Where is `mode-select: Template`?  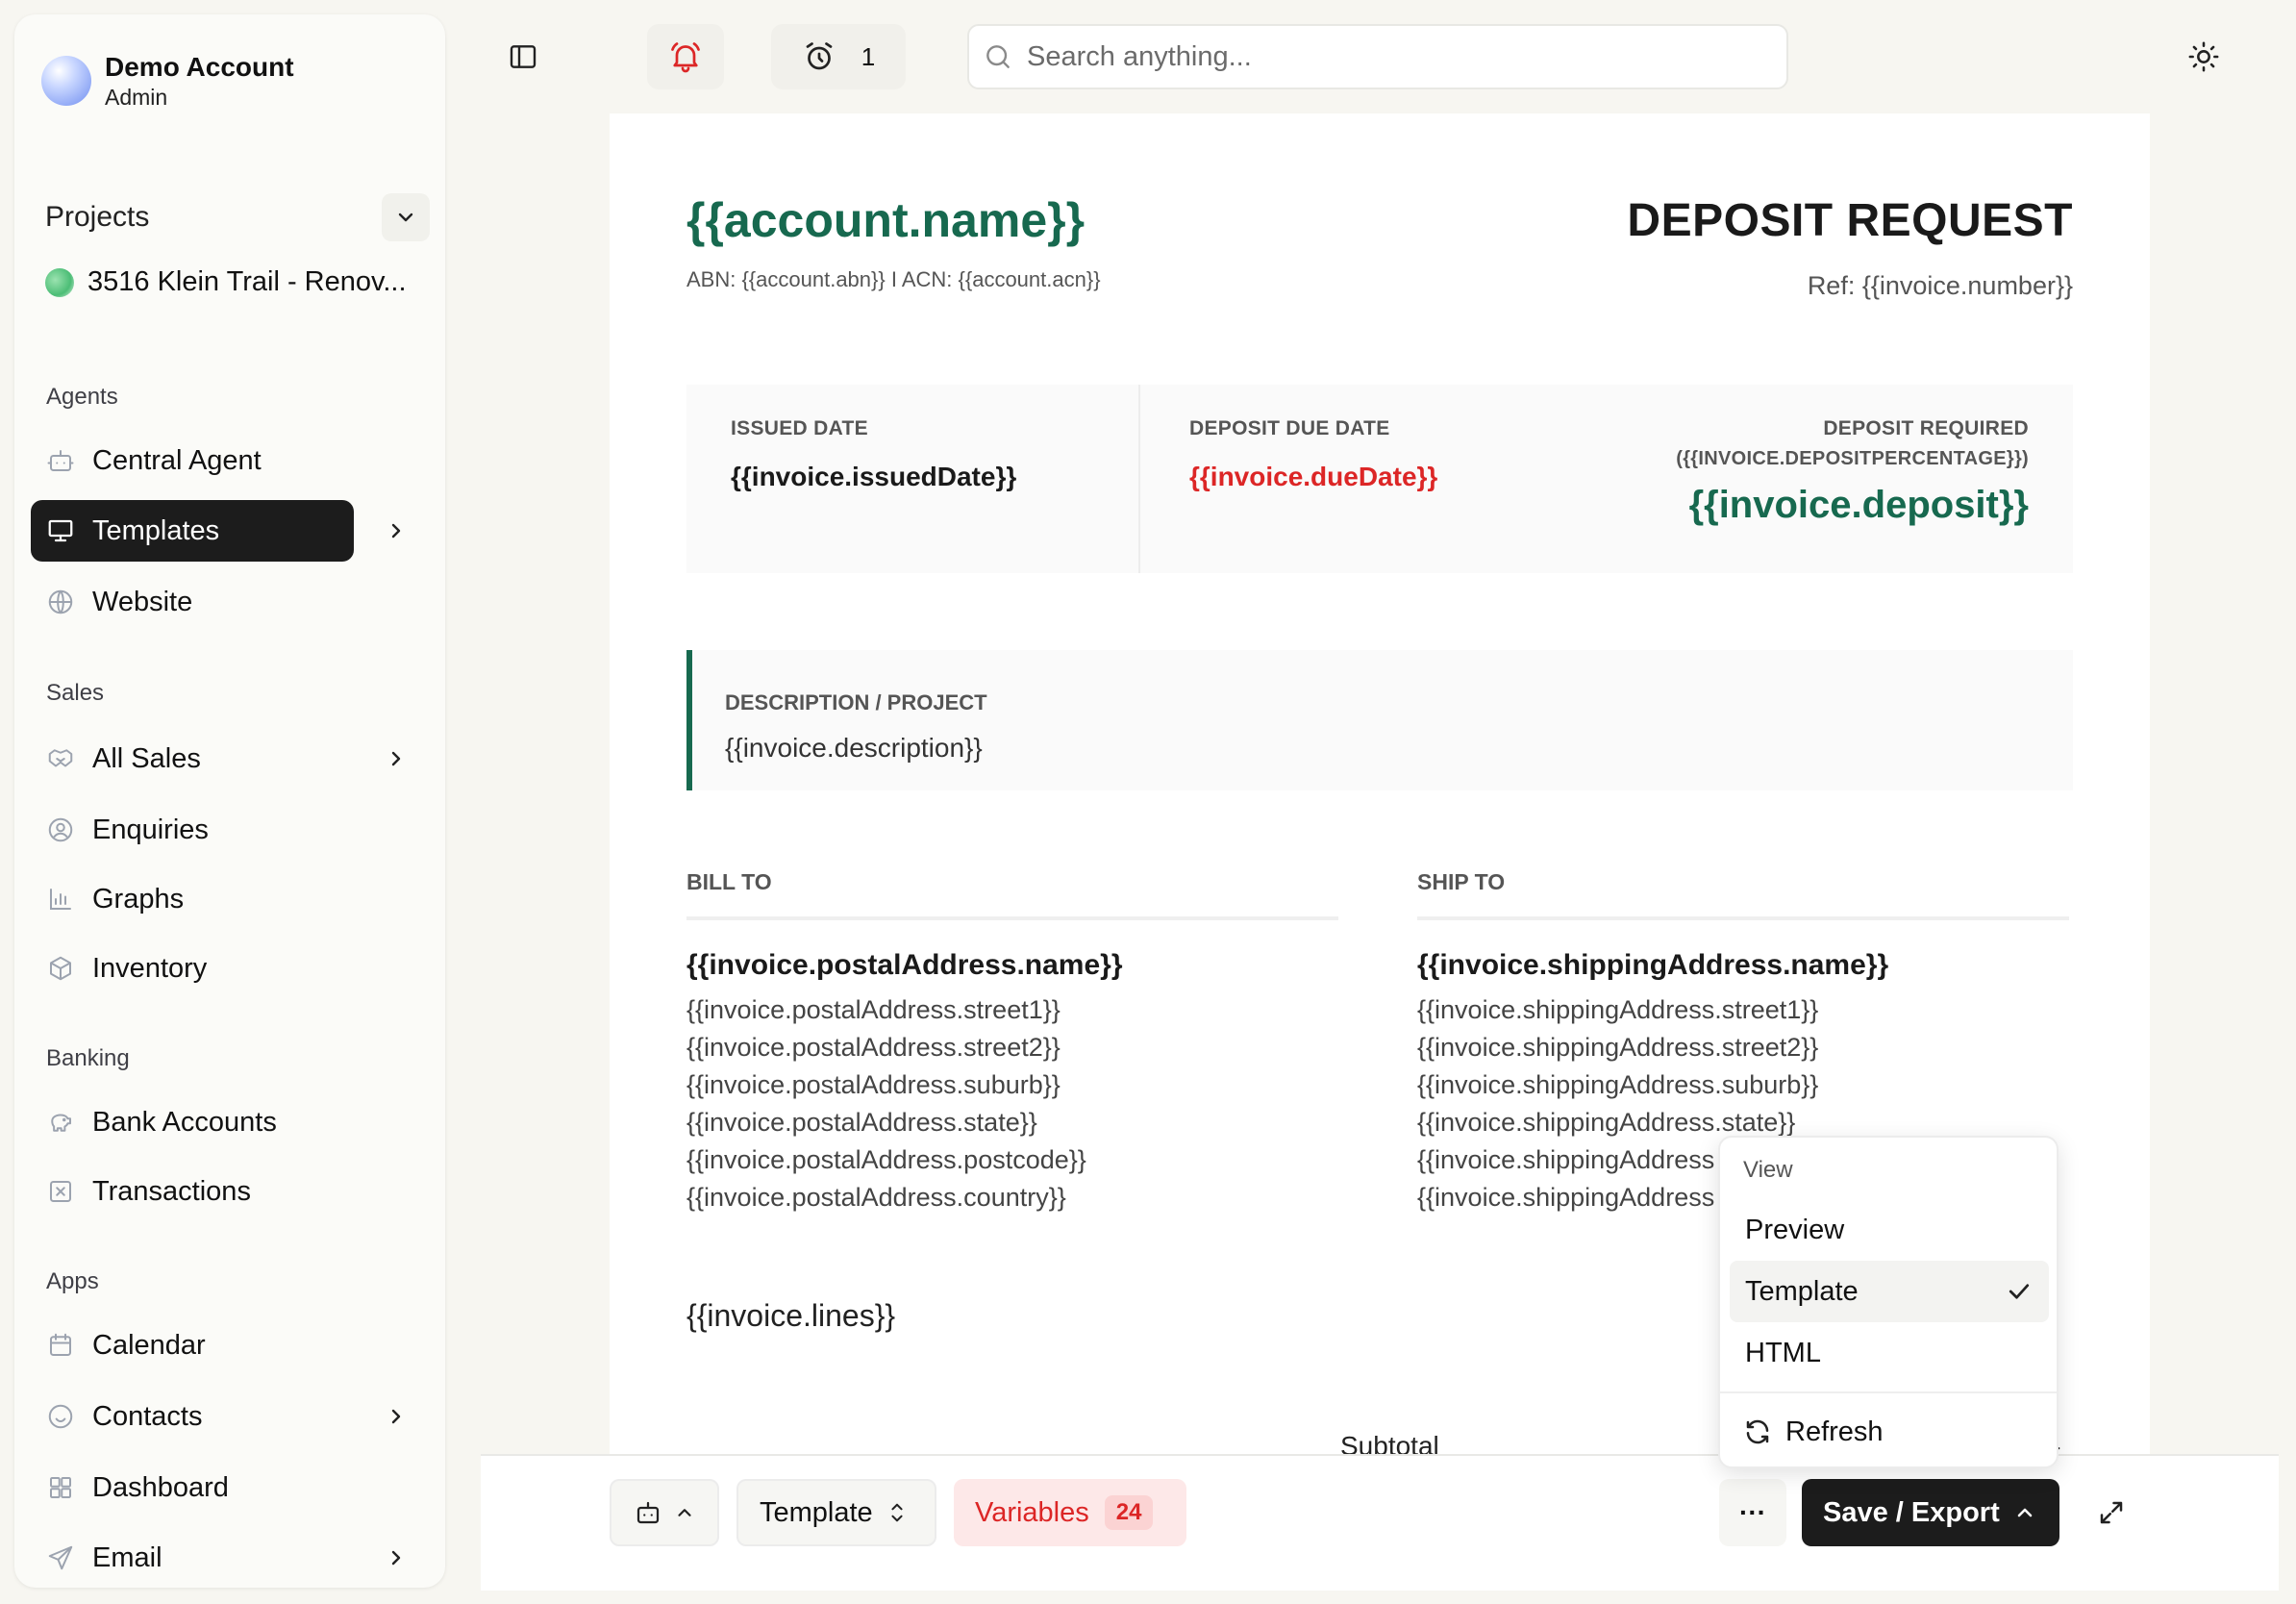
mode-select: Template is located at coordinates (836, 1512).